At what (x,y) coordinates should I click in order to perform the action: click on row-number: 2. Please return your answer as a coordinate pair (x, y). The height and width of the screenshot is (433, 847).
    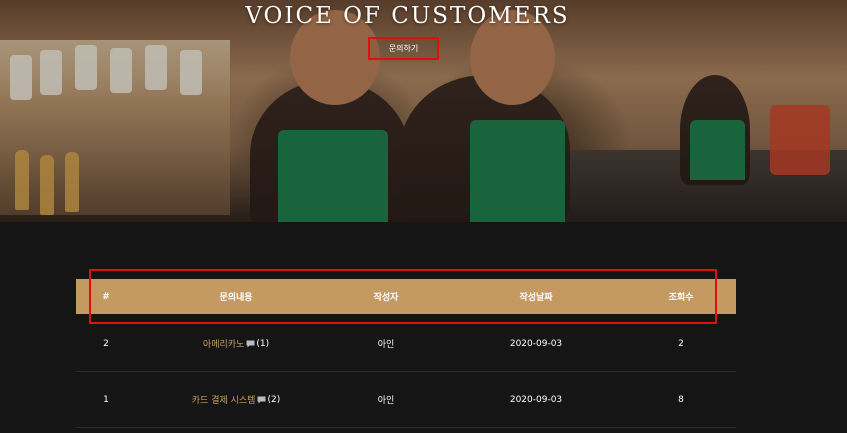
    Looking at the image, I should click on (106, 343).